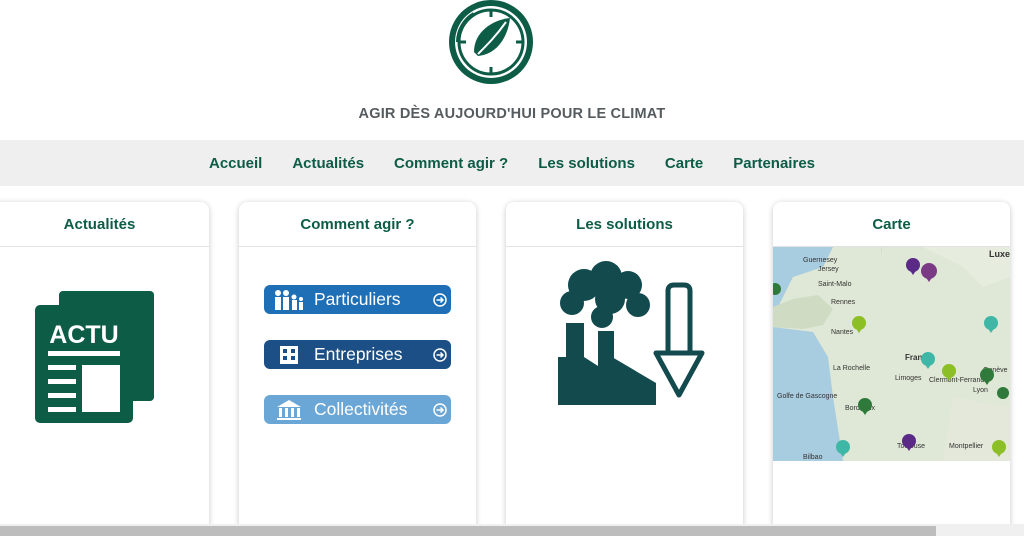 The height and width of the screenshot is (536, 1024). I want to click on map-markers, so click(891, 352).